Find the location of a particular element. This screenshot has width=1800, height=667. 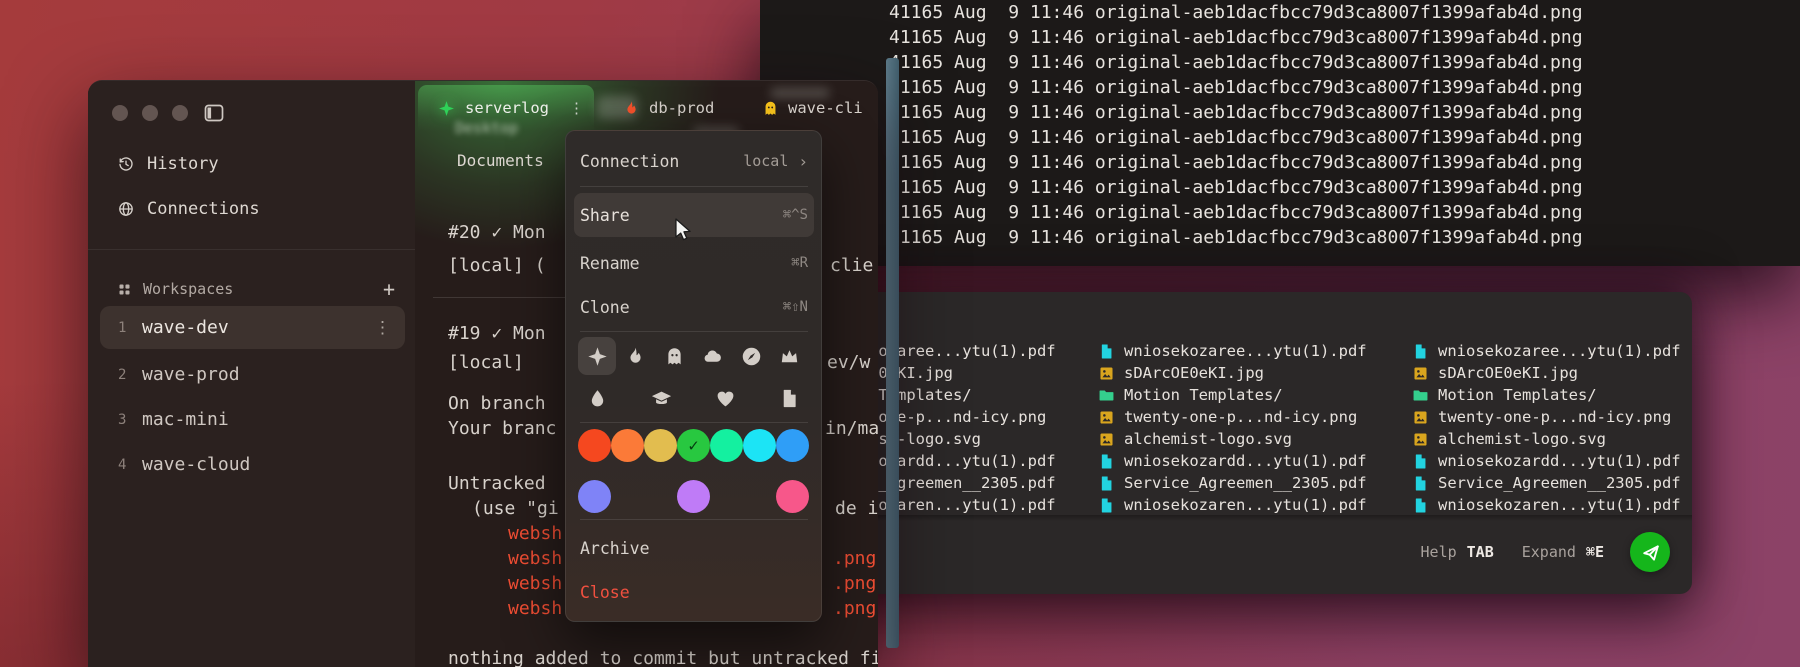

compass-icon is located at coordinates (751, 356).